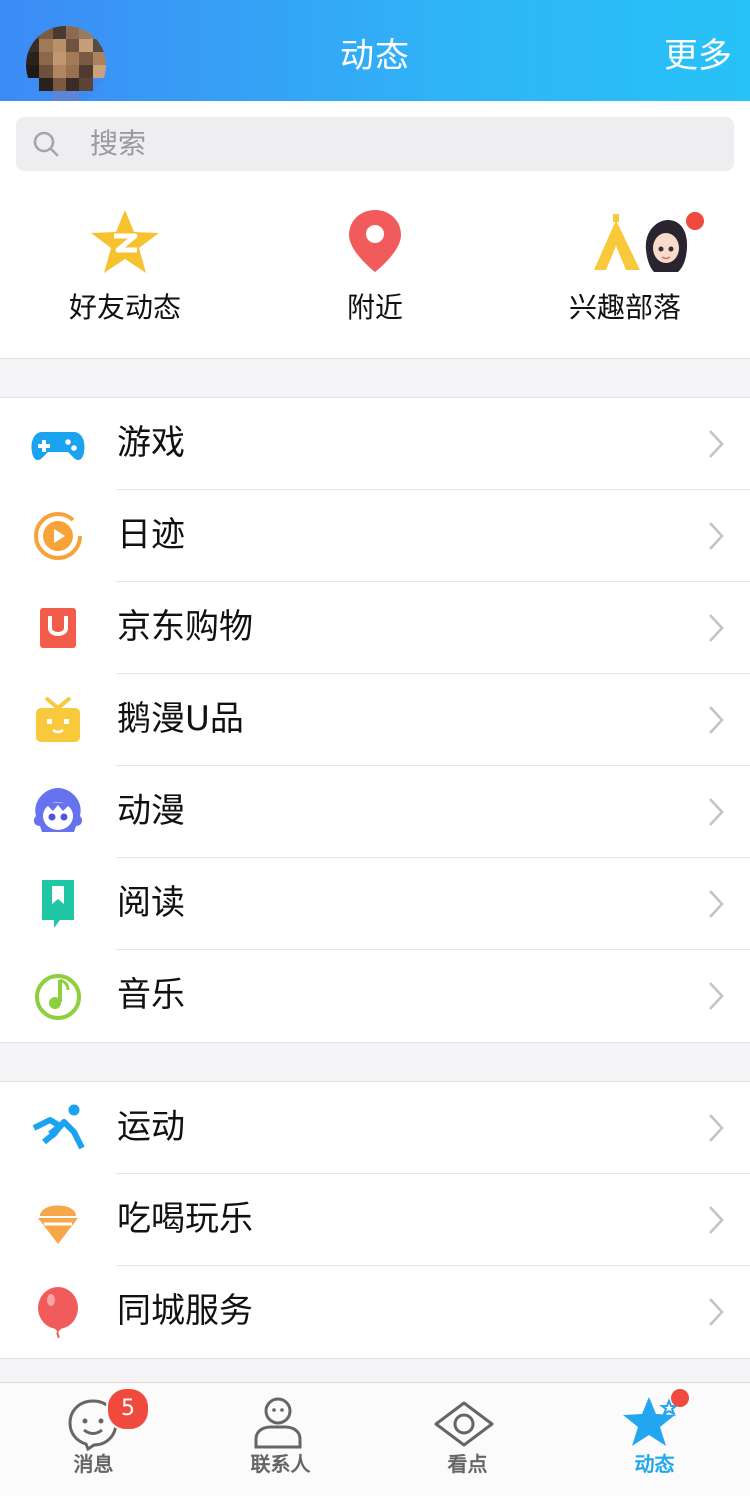  I want to click on tab-watch-points: 看点, so click(467, 1439).